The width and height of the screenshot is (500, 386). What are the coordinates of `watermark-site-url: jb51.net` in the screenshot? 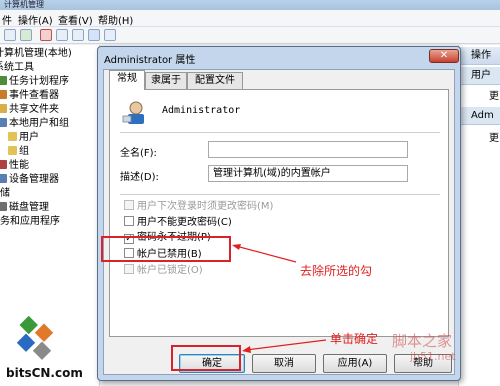 It's located at (433, 356).